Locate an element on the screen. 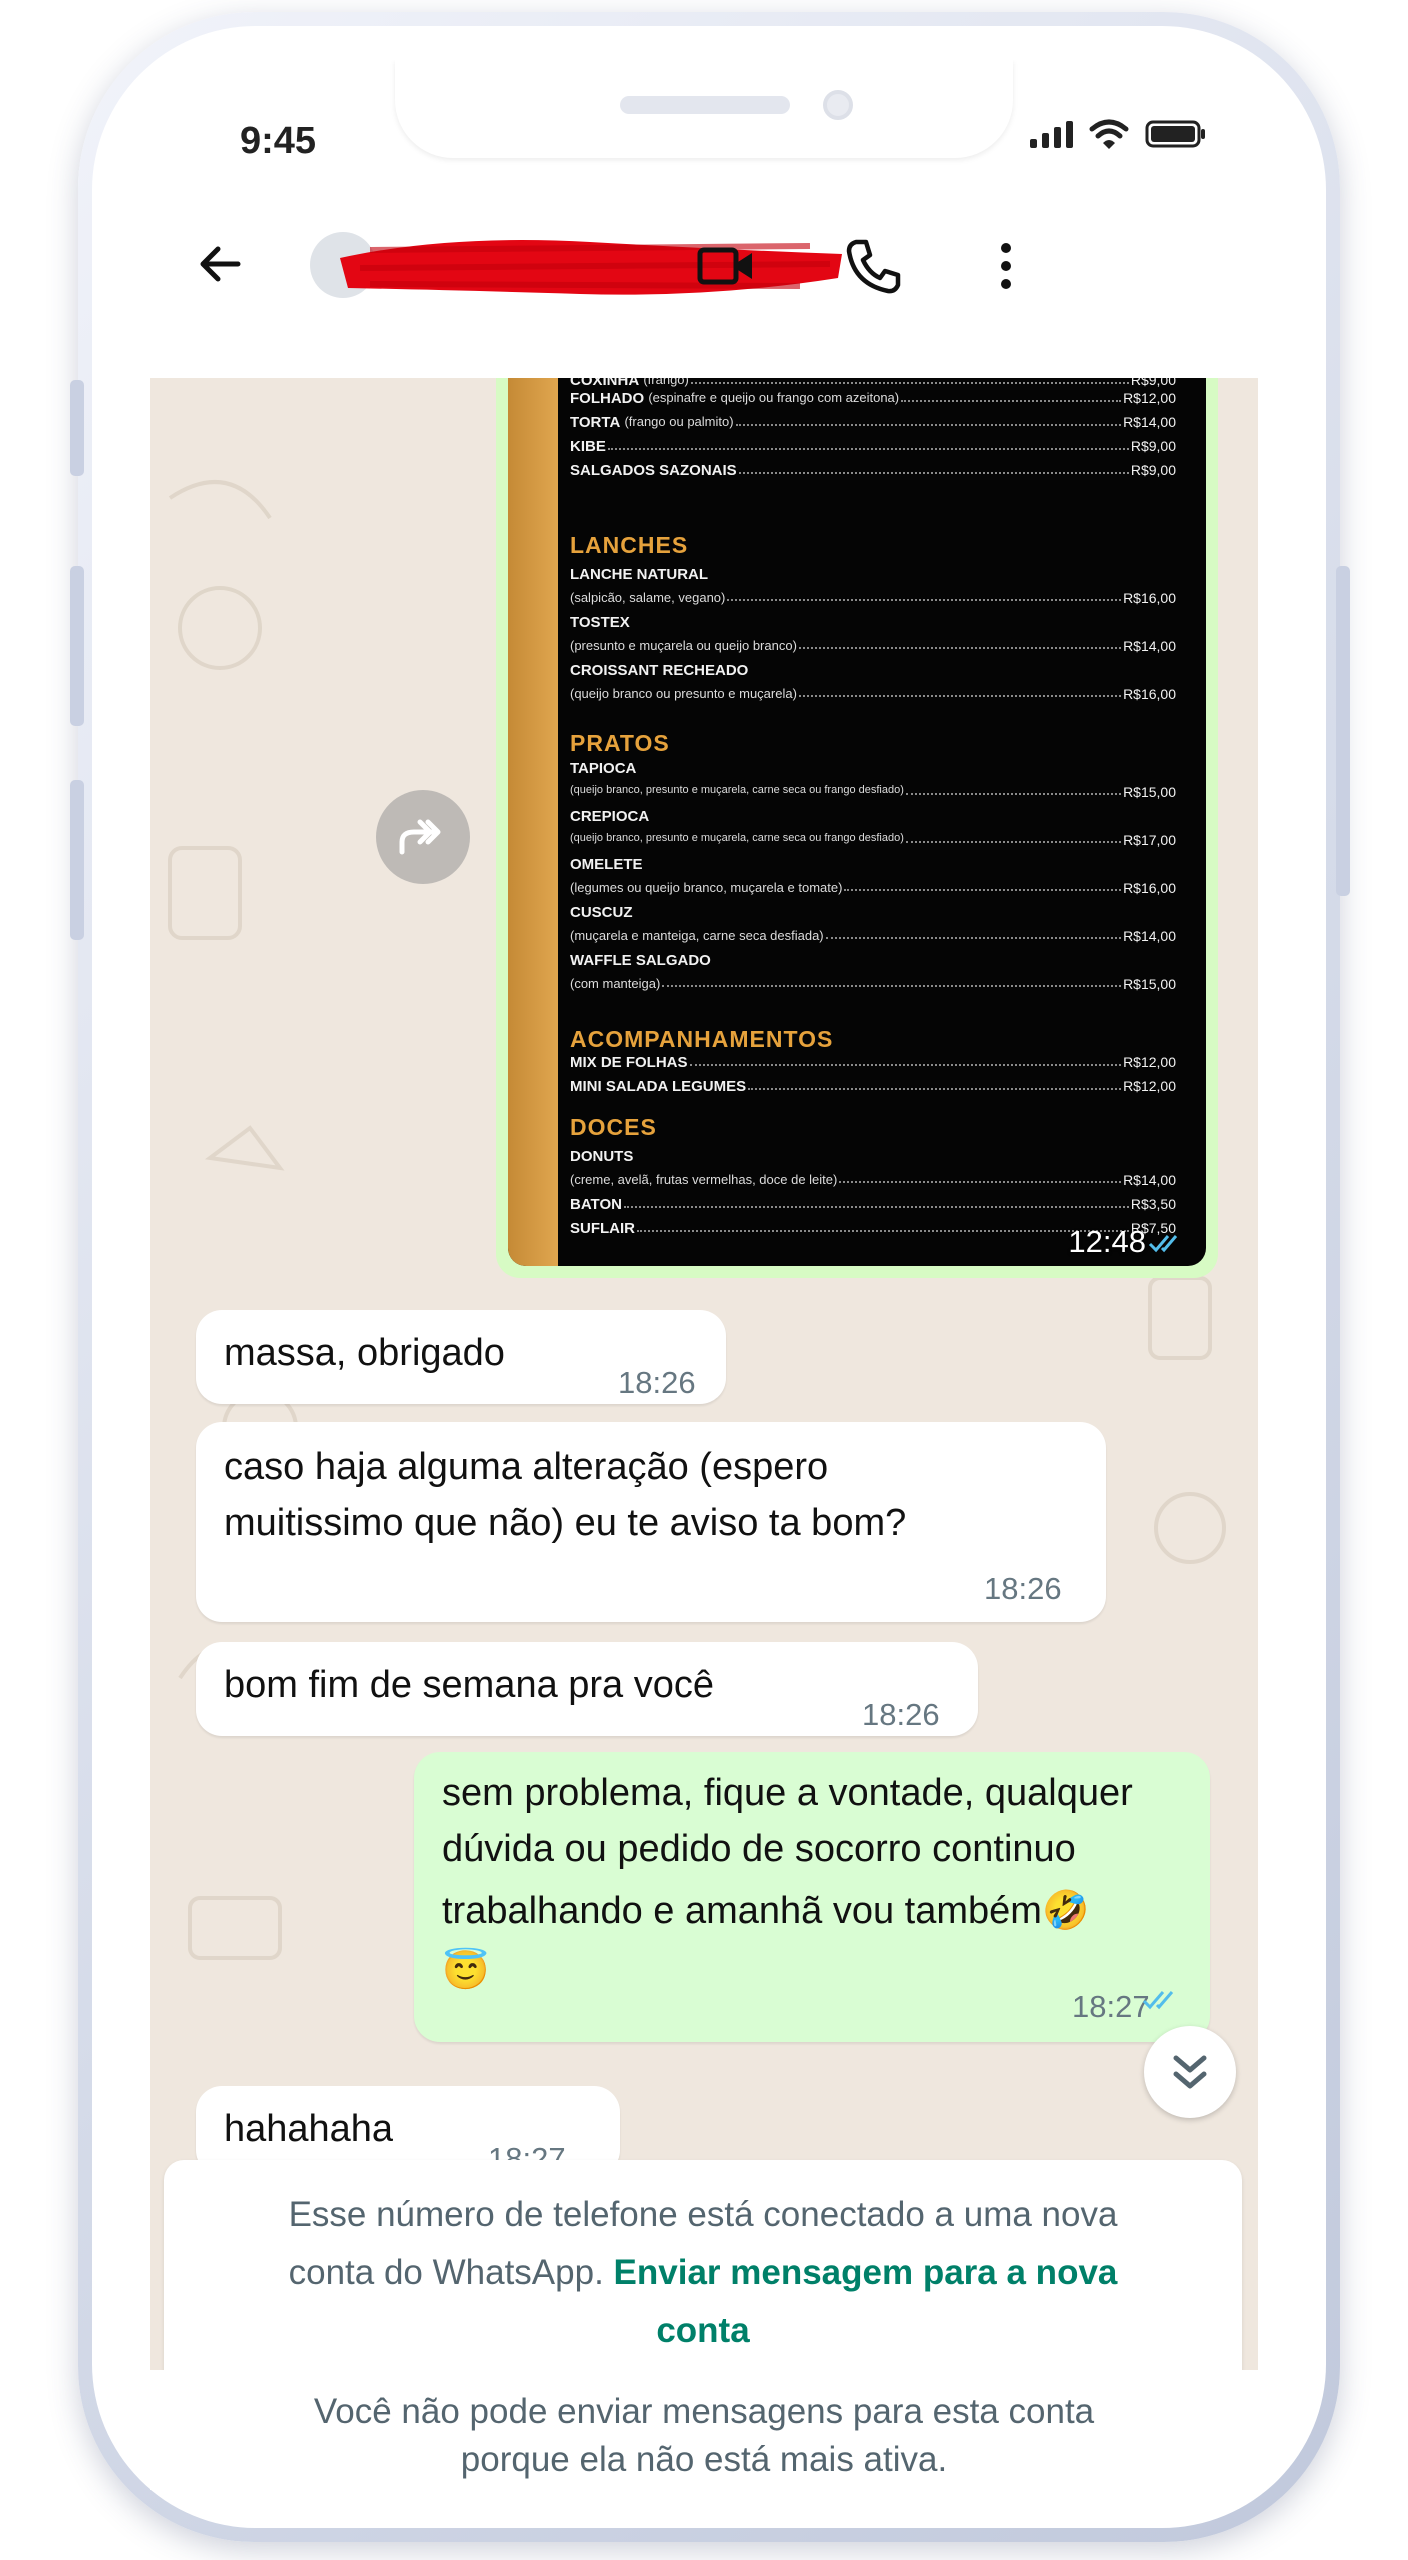 This screenshot has width=1408, height=2560. wifi-icon is located at coordinates (1109, 134).